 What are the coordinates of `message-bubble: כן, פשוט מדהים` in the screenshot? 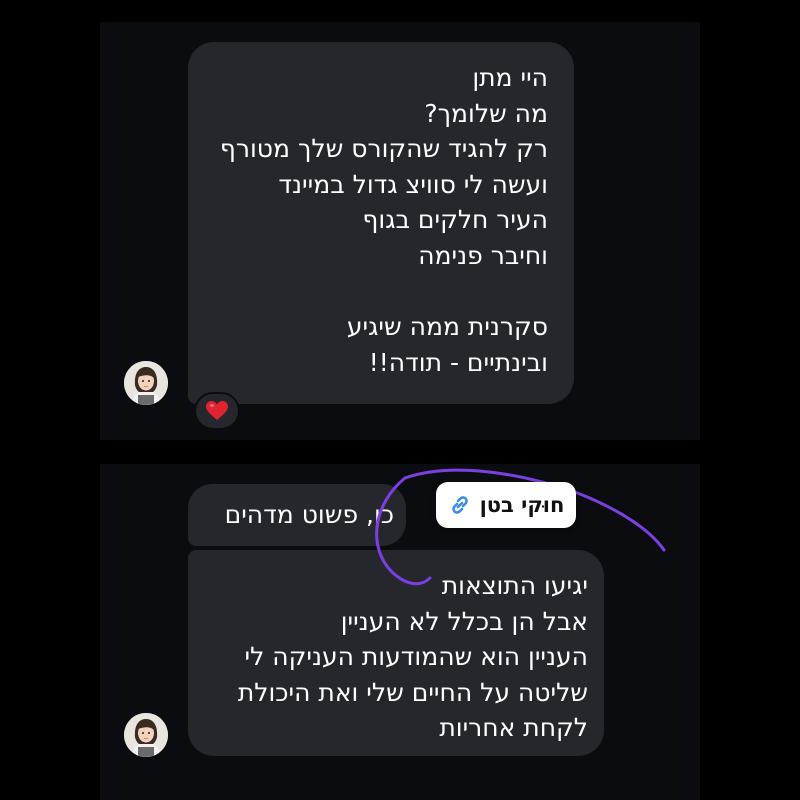 It's located at (297, 515).